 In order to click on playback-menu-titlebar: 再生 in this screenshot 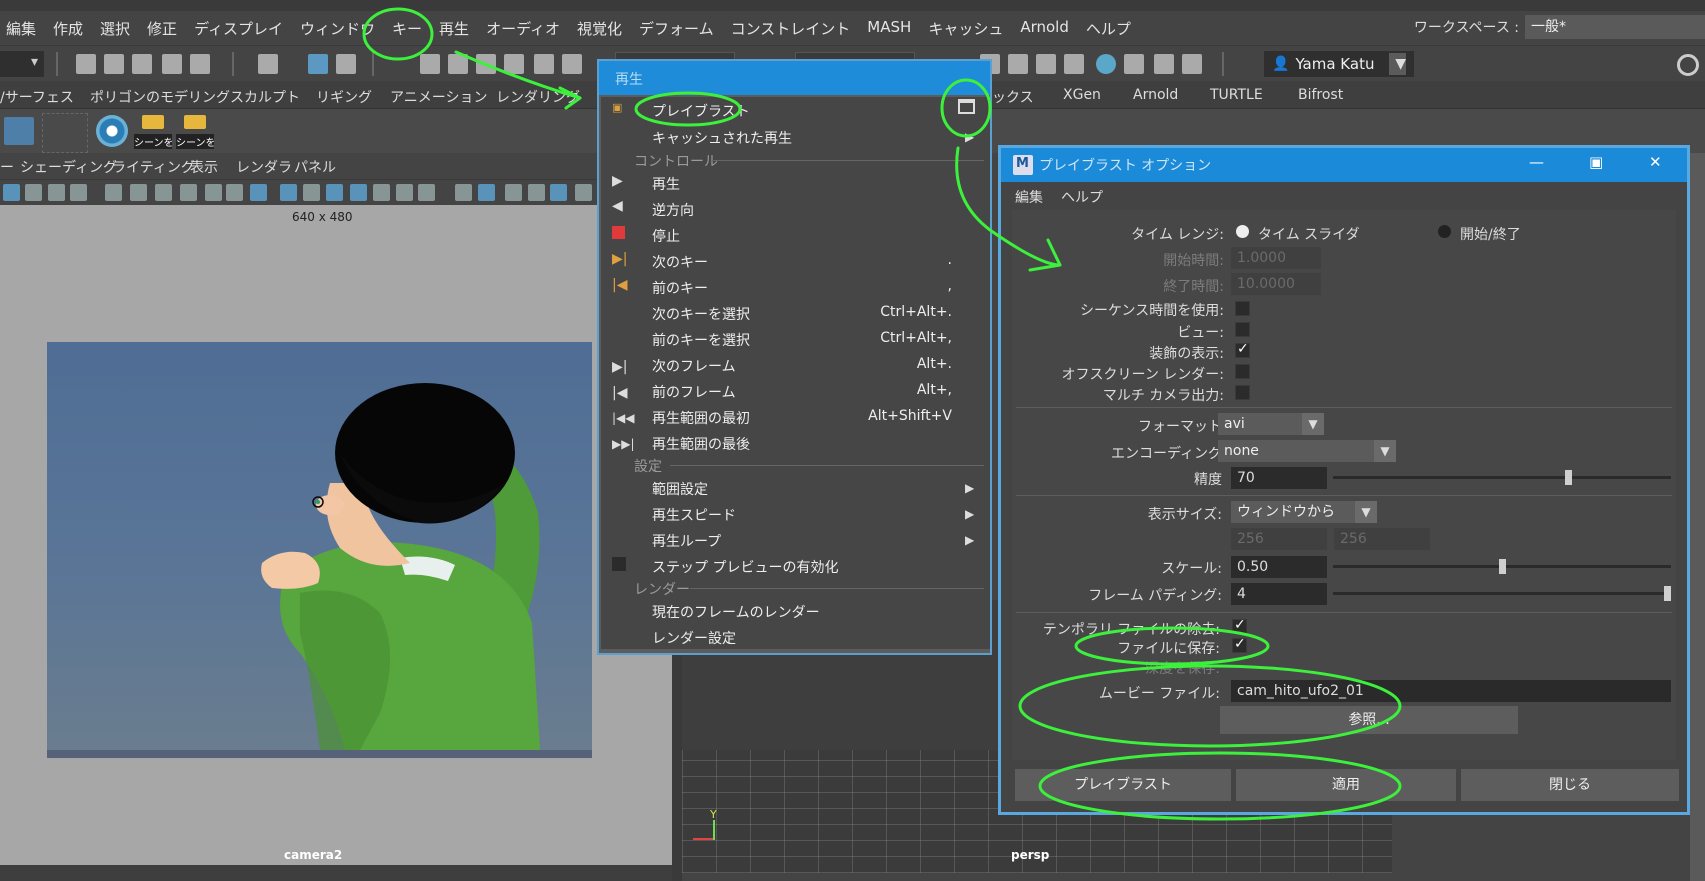, I will do `click(794, 78)`.